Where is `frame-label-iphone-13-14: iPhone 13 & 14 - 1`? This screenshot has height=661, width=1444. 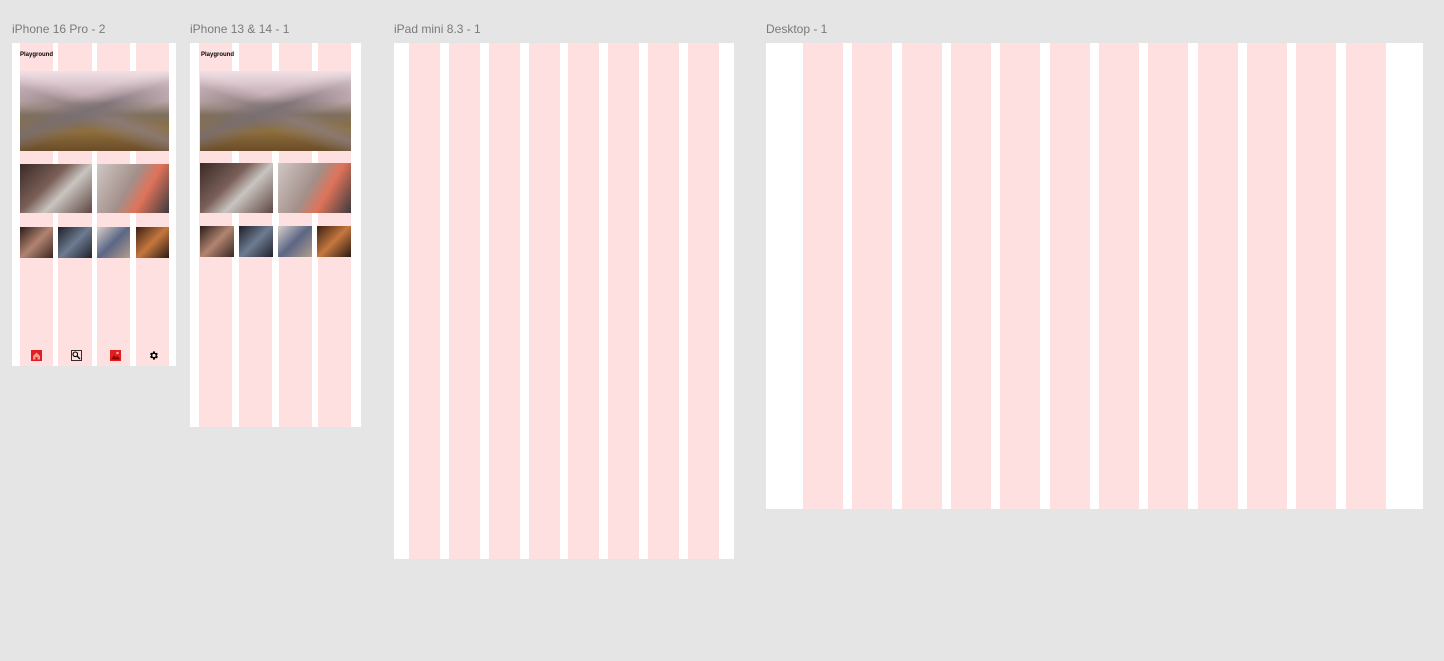
frame-label-iphone-13-14: iPhone 13 & 14 - 1 is located at coordinates (239, 29).